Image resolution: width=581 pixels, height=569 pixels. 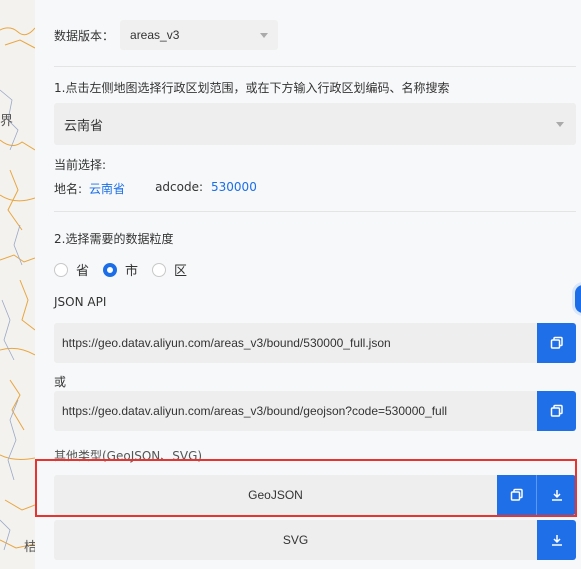 I want to click on granularity-radio-group: 省 市 区, so click(x=127, y=269).